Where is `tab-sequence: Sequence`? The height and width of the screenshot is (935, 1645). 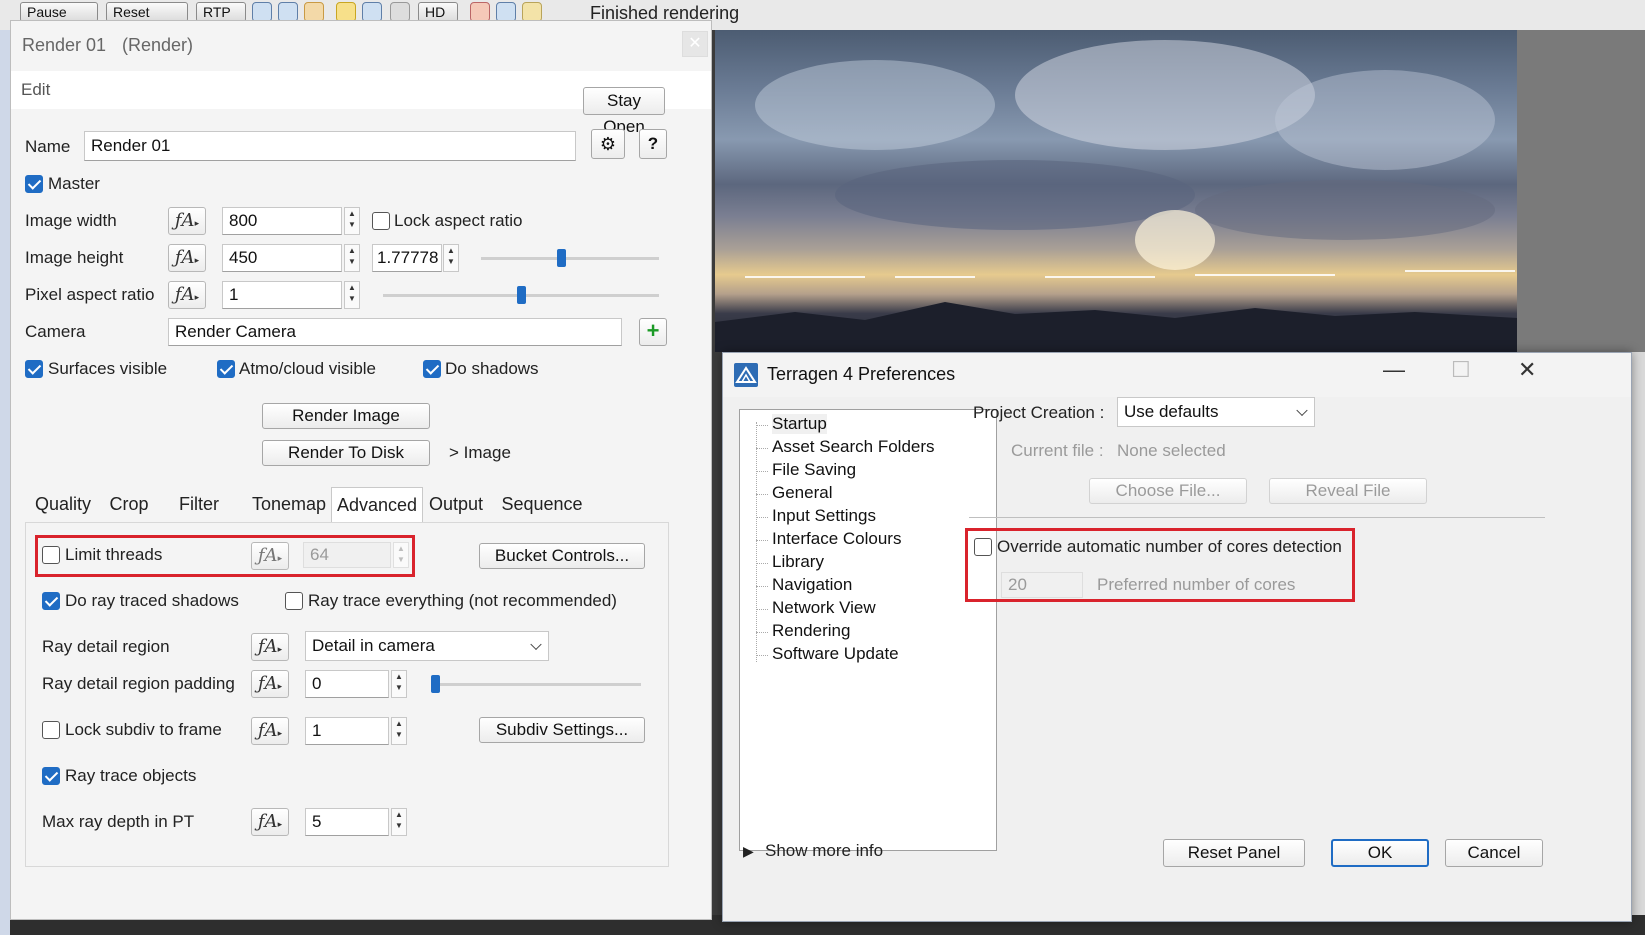
tab-sequence: Sequence is located at coordinates (542, 505).